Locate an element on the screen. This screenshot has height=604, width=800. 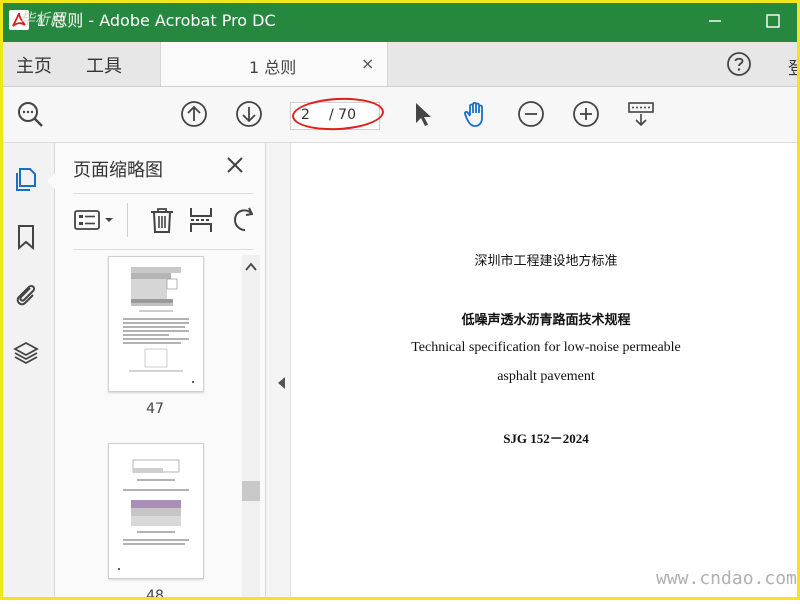
keyboard-scroll-icon is located at coordinates (641, 114).